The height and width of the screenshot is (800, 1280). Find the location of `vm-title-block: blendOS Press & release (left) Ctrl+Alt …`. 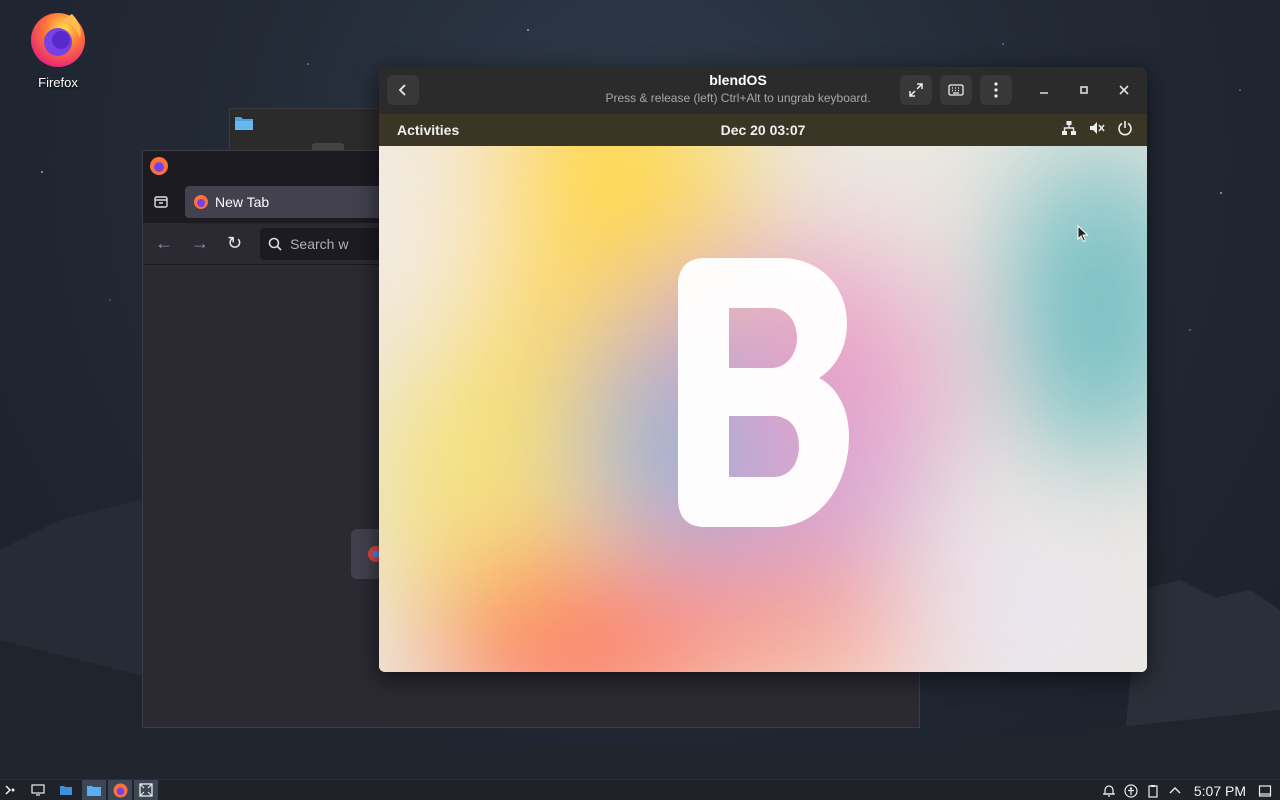

vm-title-block: blendOS Press & release (left) Ctrl+Alt … is located at coordinates (738, 88).